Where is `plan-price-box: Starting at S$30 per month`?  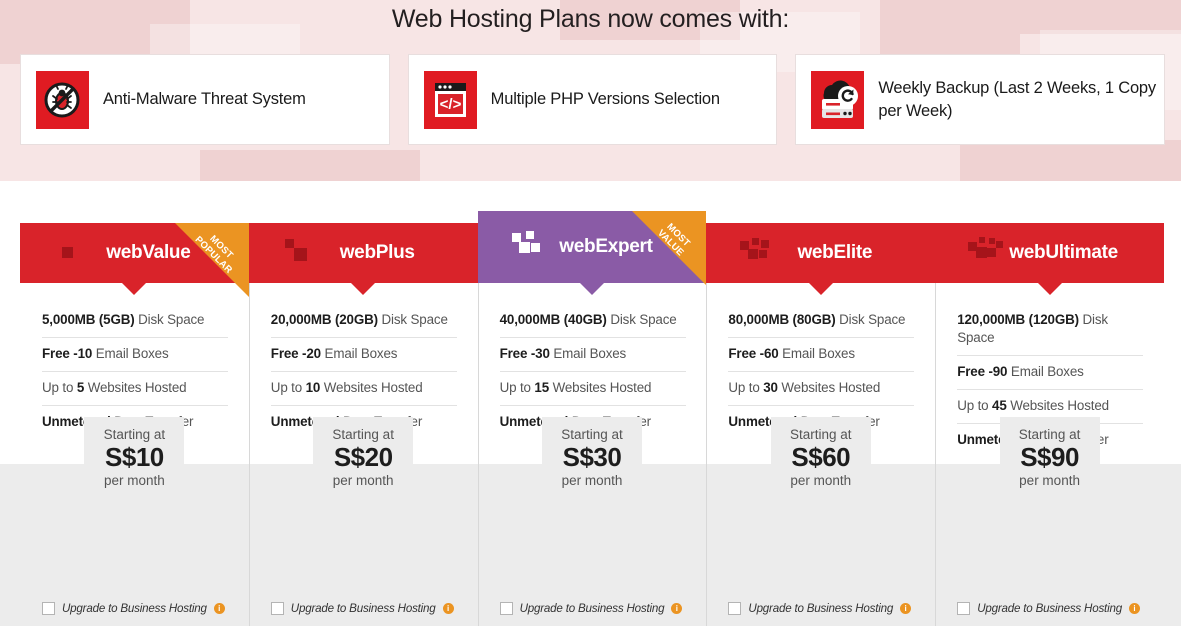
plan-price-box: Starting at S$30 per month is located at coordinates (591, 458).